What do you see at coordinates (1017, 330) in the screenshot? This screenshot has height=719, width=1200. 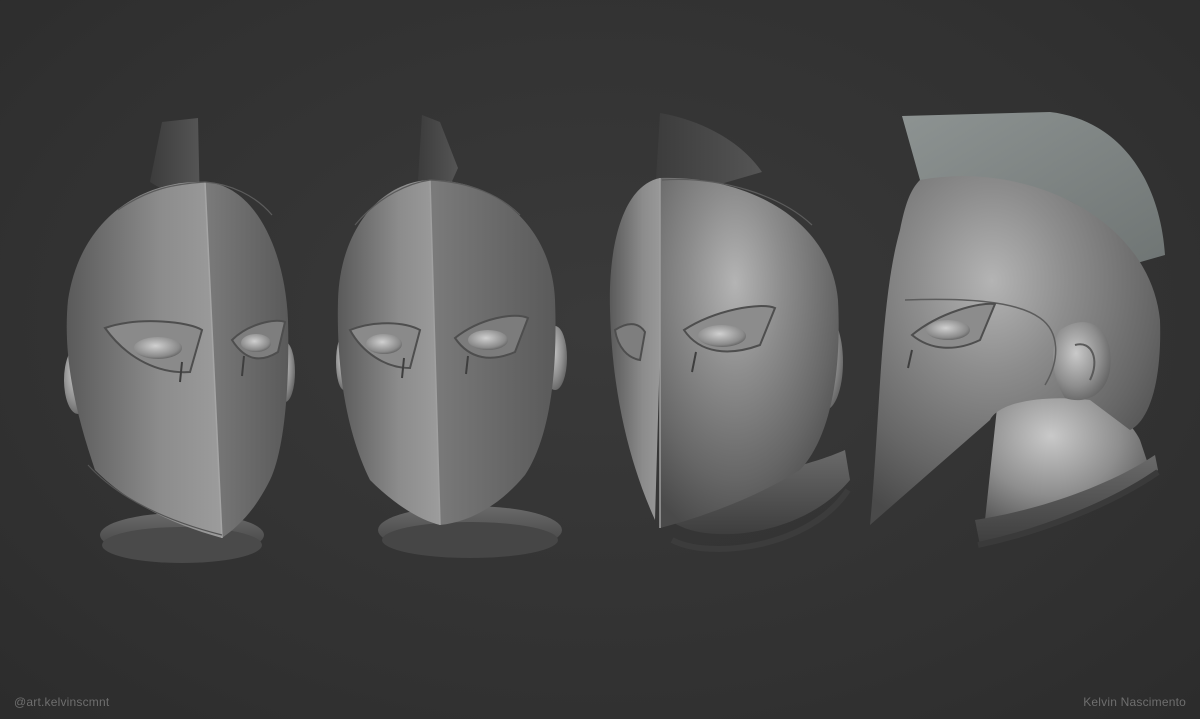 I see `helmet-side-profile-view` at bounding box center [1017, 330].